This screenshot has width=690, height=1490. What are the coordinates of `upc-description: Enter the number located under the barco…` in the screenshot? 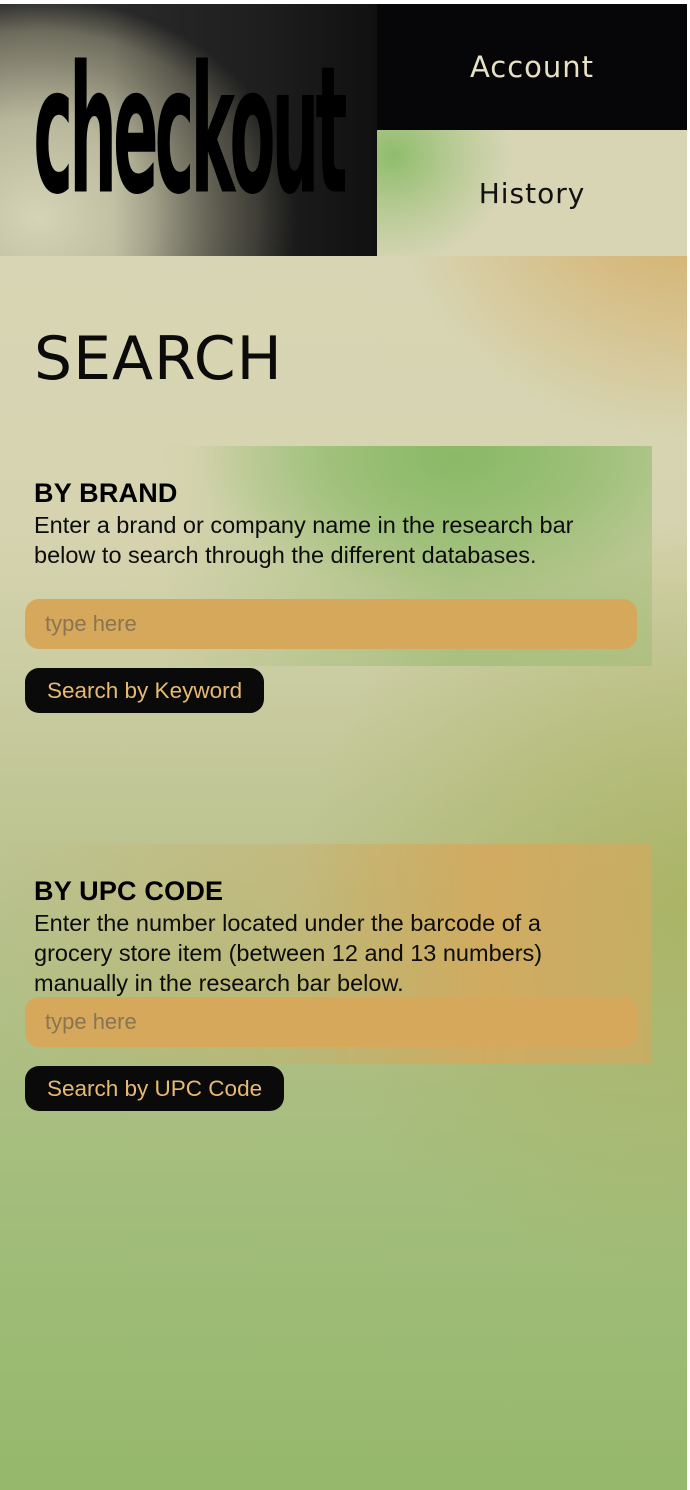 It's located at (288, 953).